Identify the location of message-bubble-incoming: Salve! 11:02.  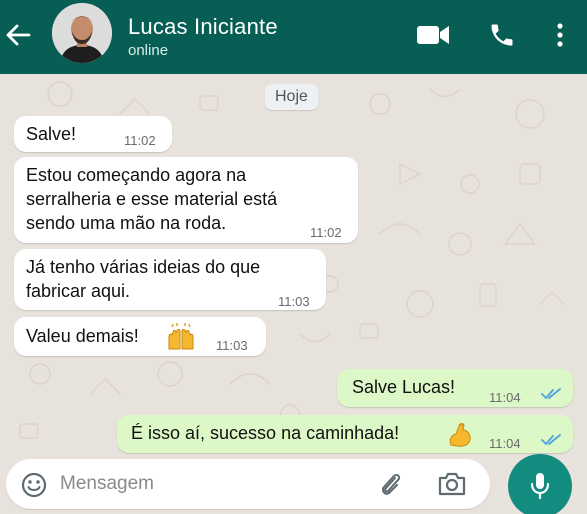
(93, 134).